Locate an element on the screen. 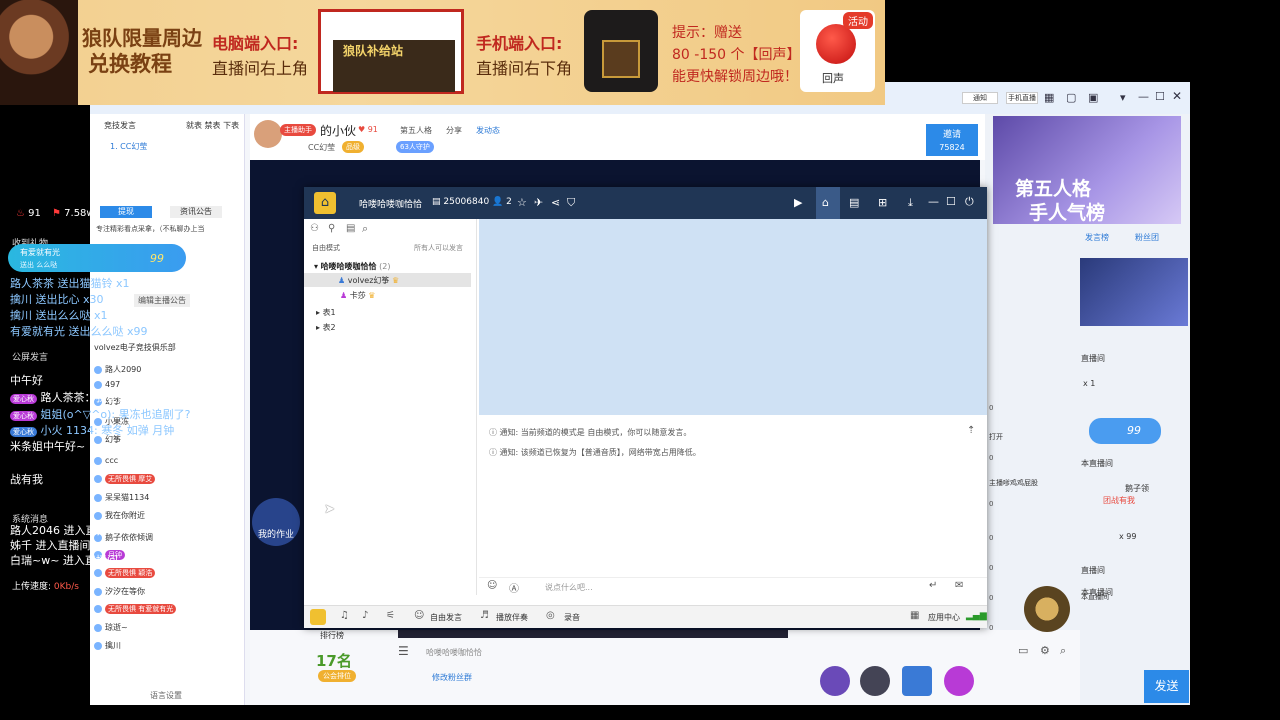  hot-rank-banner: 第五人格 手人气榜 is located at coordinates (1087, 170).